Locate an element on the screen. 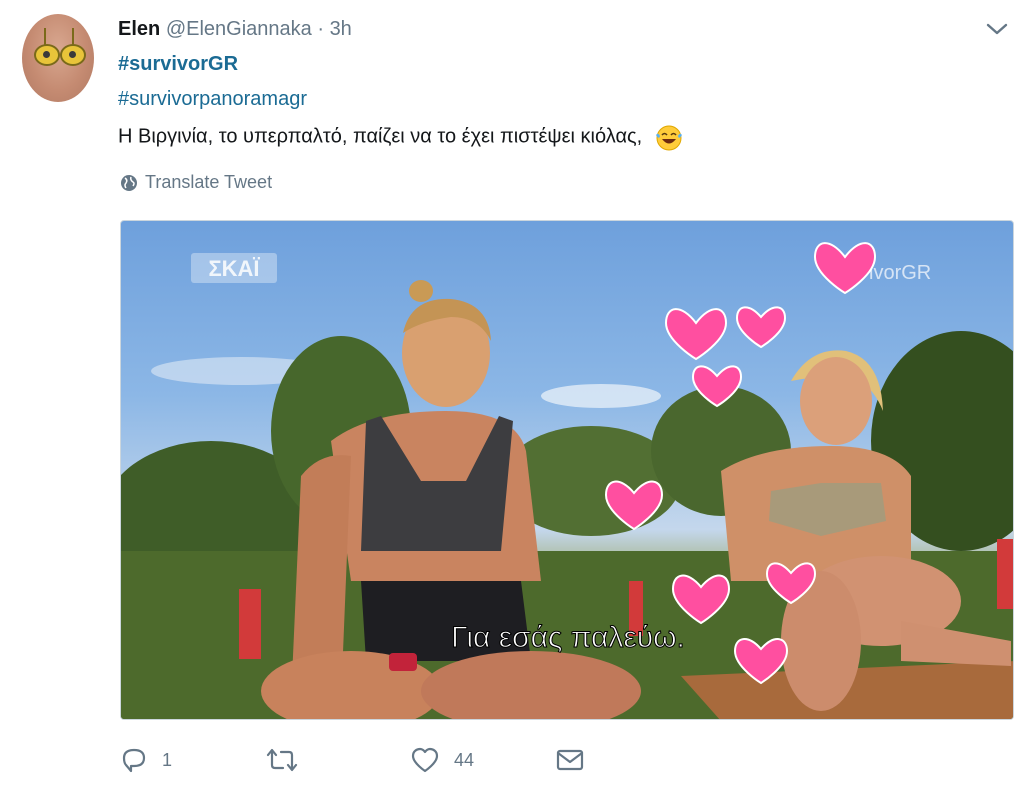 The width and height of the screenshot is (1024, 786). hashtag-link: #survivorGR is located at coordinates (178, 64).